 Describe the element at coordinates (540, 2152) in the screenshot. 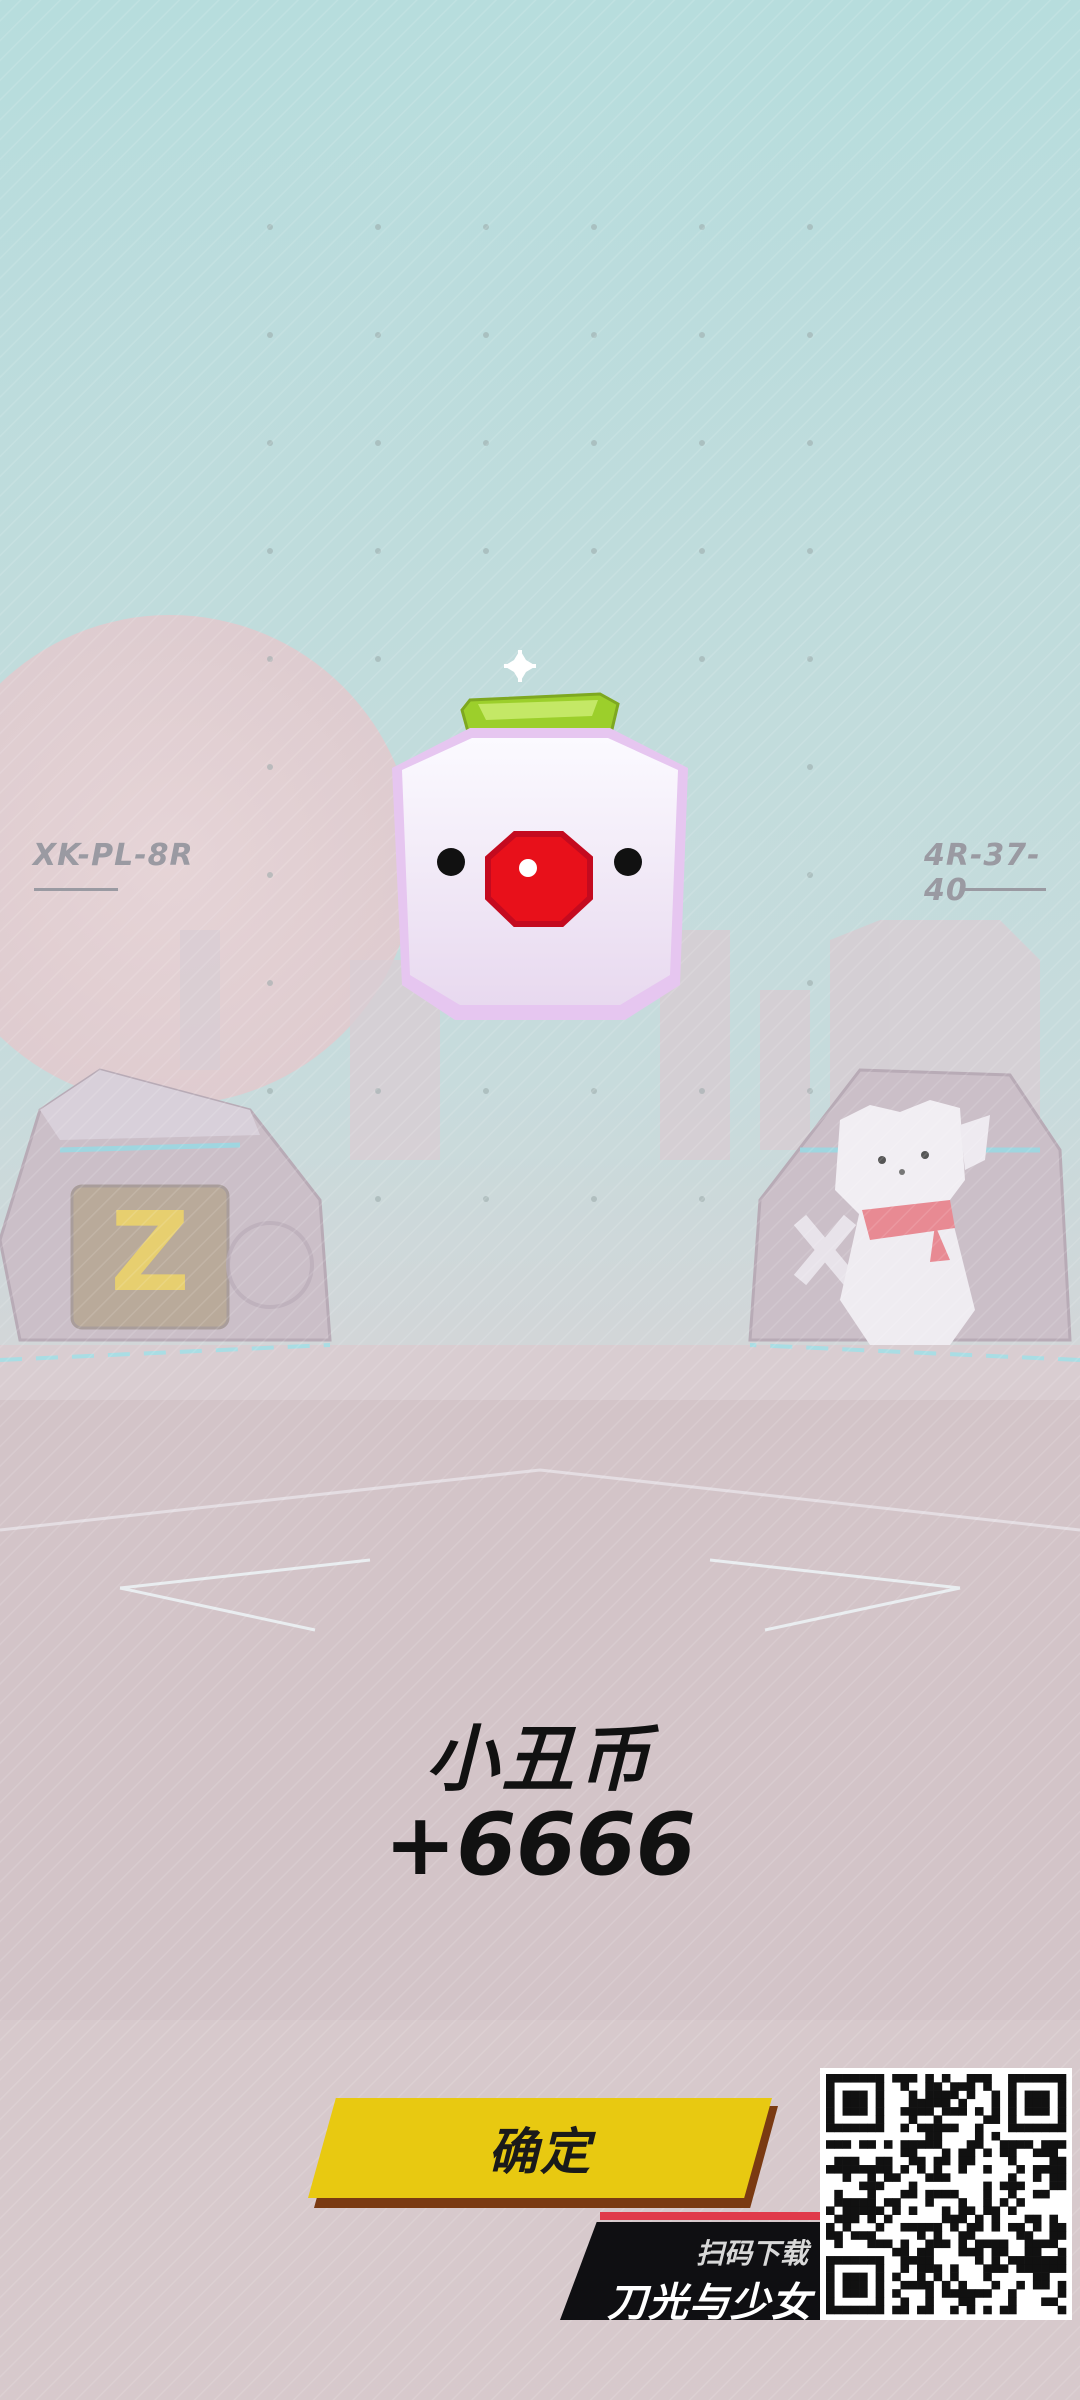

I see `confirm-label: 确定` at that location.